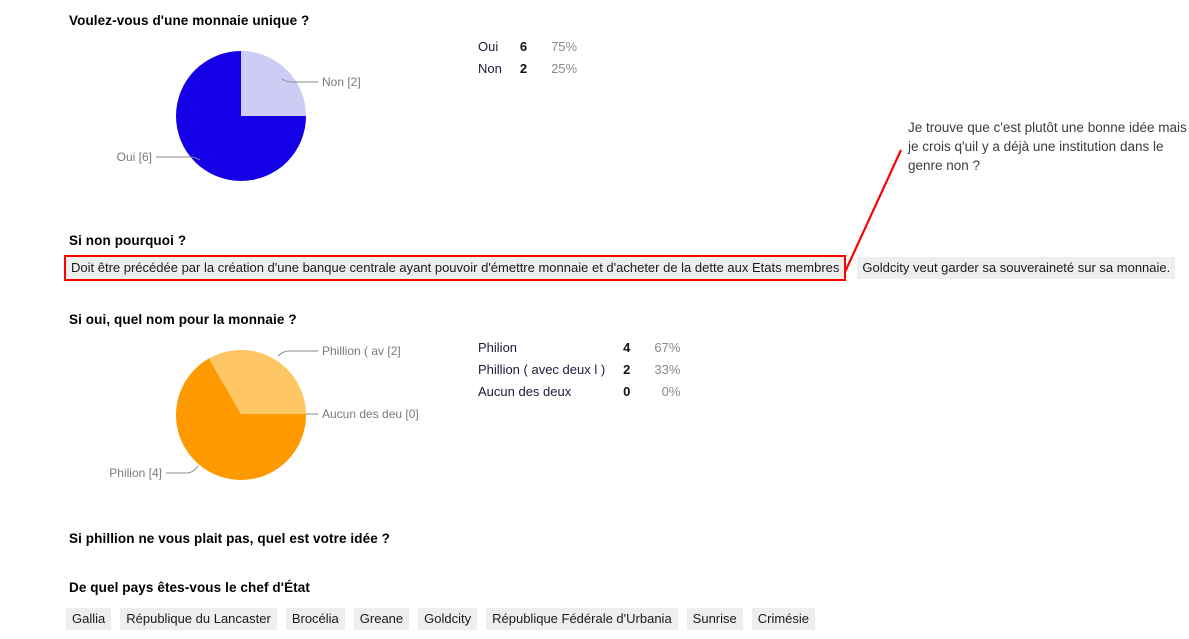 The height and width of the screenshot is (639, 1189). Describe the element at coordinates (182, 469) in the screenshot. I see `leader-line-philion` at that location.